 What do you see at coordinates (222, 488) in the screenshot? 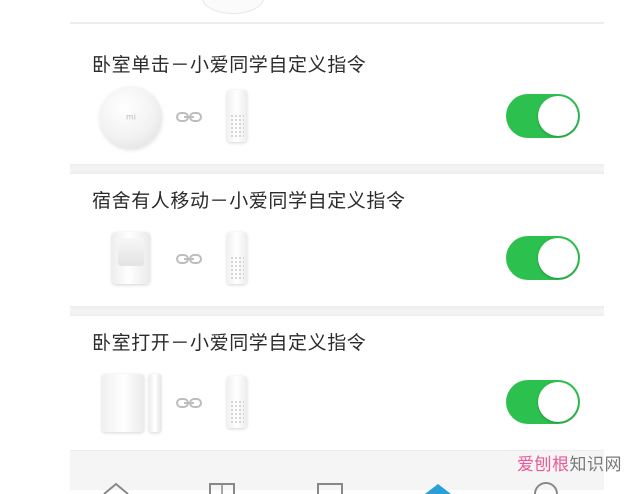
I see `grid-icon` at bounding box center [222, 488].